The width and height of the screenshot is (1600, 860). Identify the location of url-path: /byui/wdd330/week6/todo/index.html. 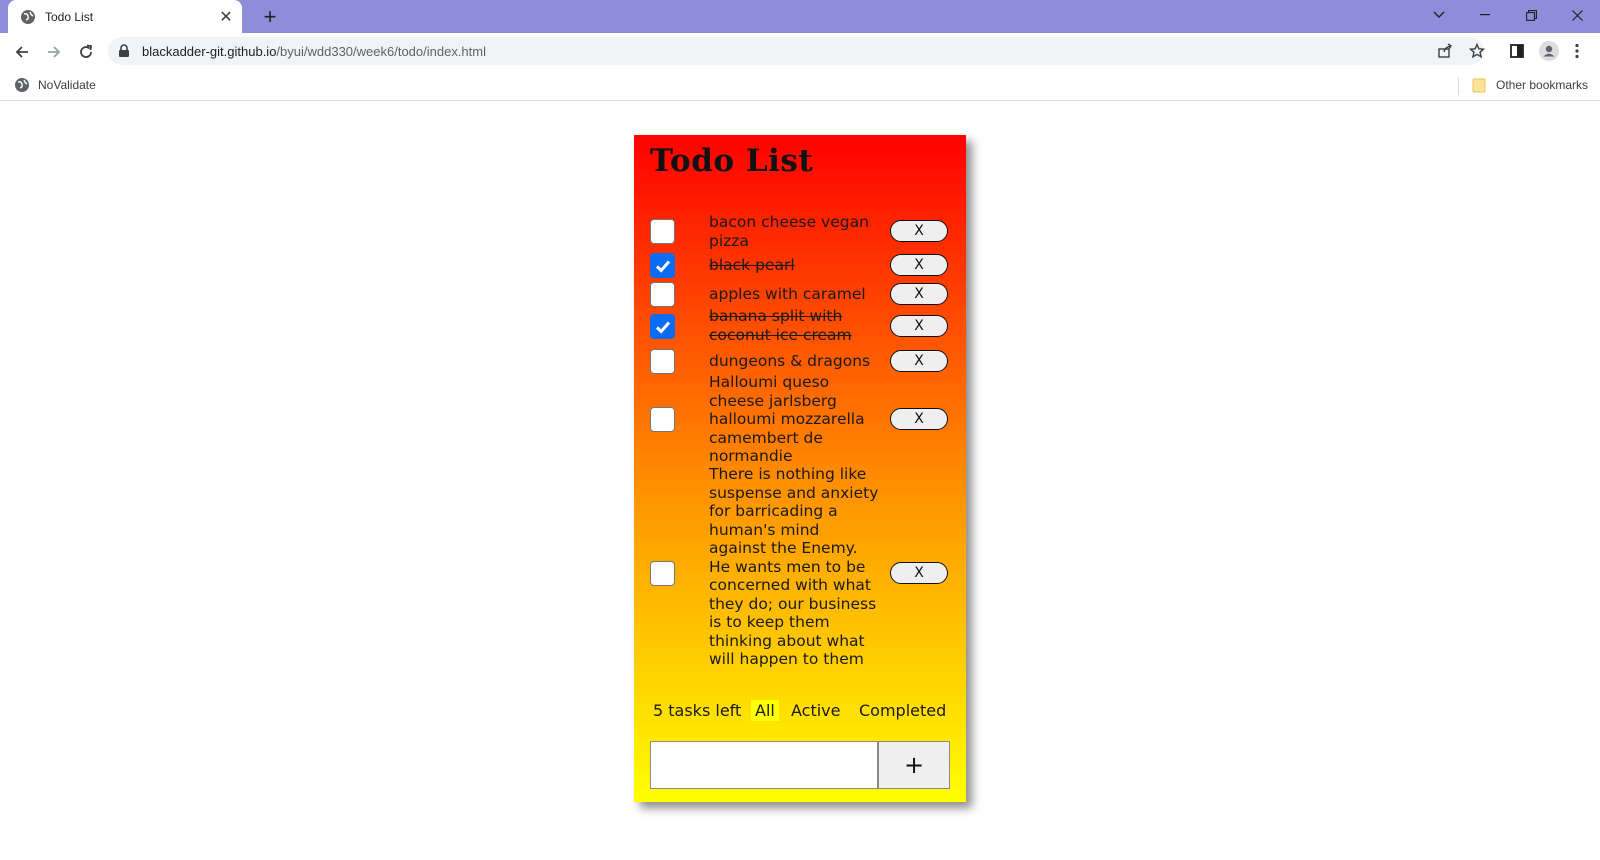
(381, 51).